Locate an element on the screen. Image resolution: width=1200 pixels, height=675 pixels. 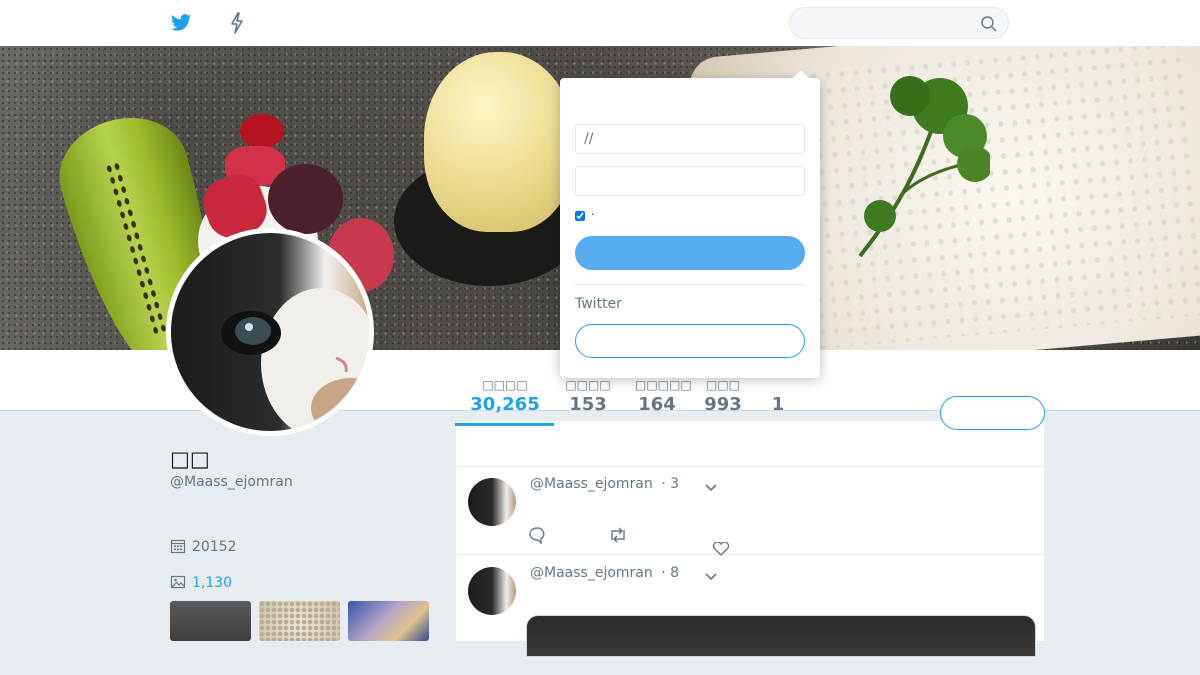
remember-me-checkbox is located at coordinates (580, 216).